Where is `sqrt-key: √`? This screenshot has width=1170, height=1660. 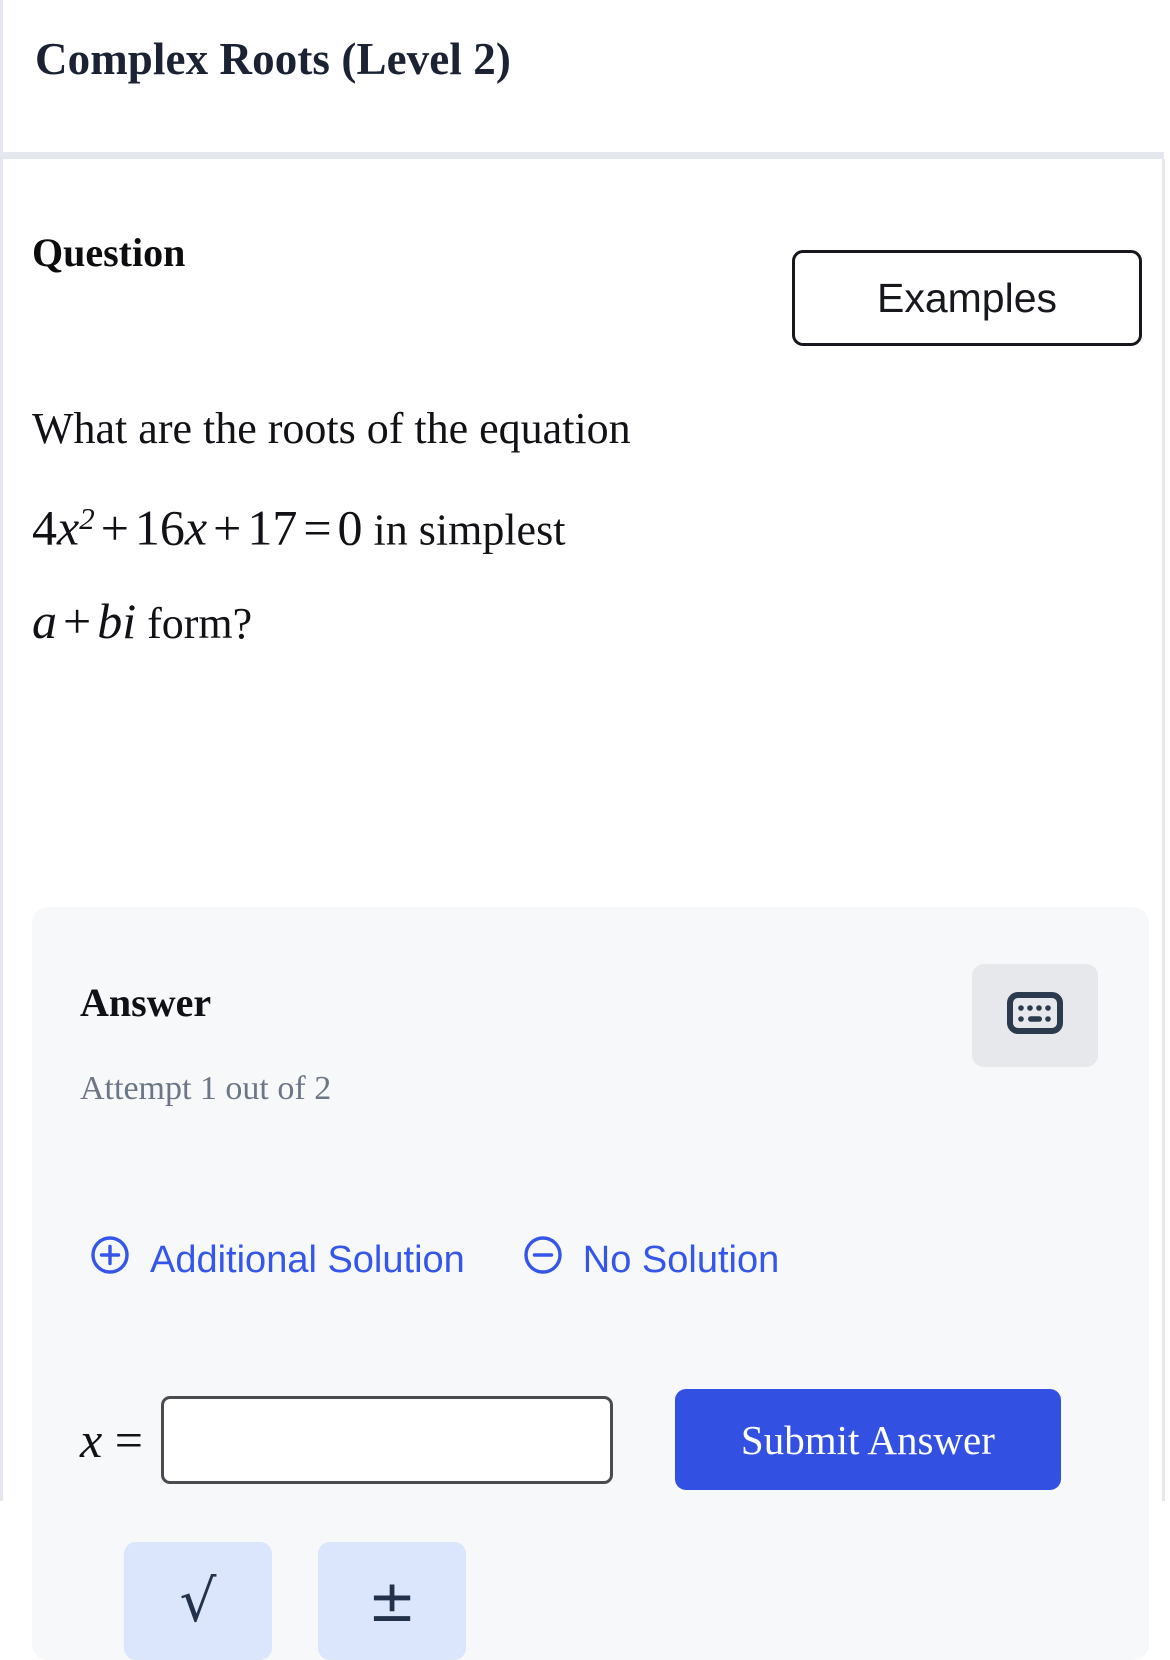
sqrt-key: √ is located at coordinates (198, 1601).